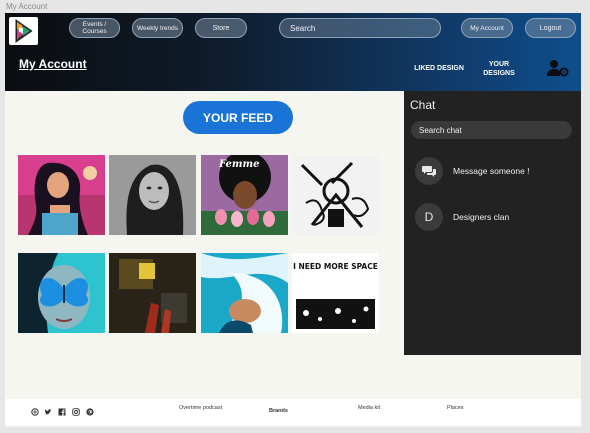 This screenshot has height=433, width=590. I want to click on liked-designs-link: LIKED DESIGN, so click(439, 68).